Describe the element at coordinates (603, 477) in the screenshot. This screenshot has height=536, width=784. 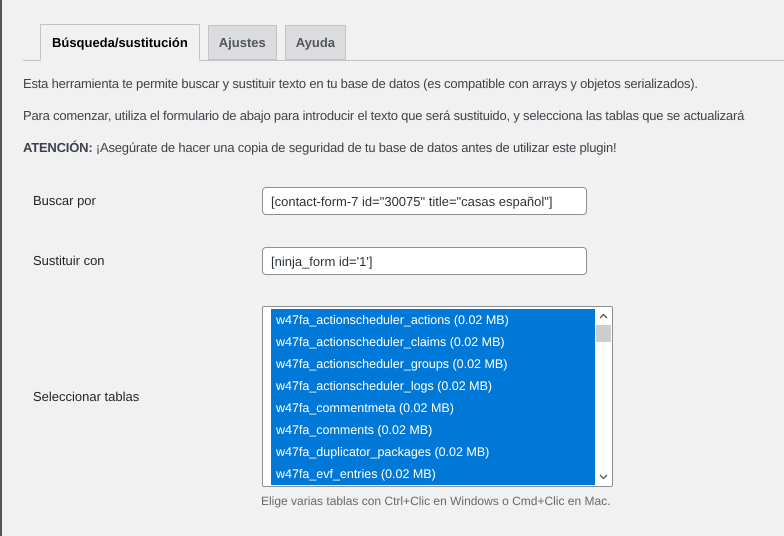
I see `scroll-down-icon` at that location.